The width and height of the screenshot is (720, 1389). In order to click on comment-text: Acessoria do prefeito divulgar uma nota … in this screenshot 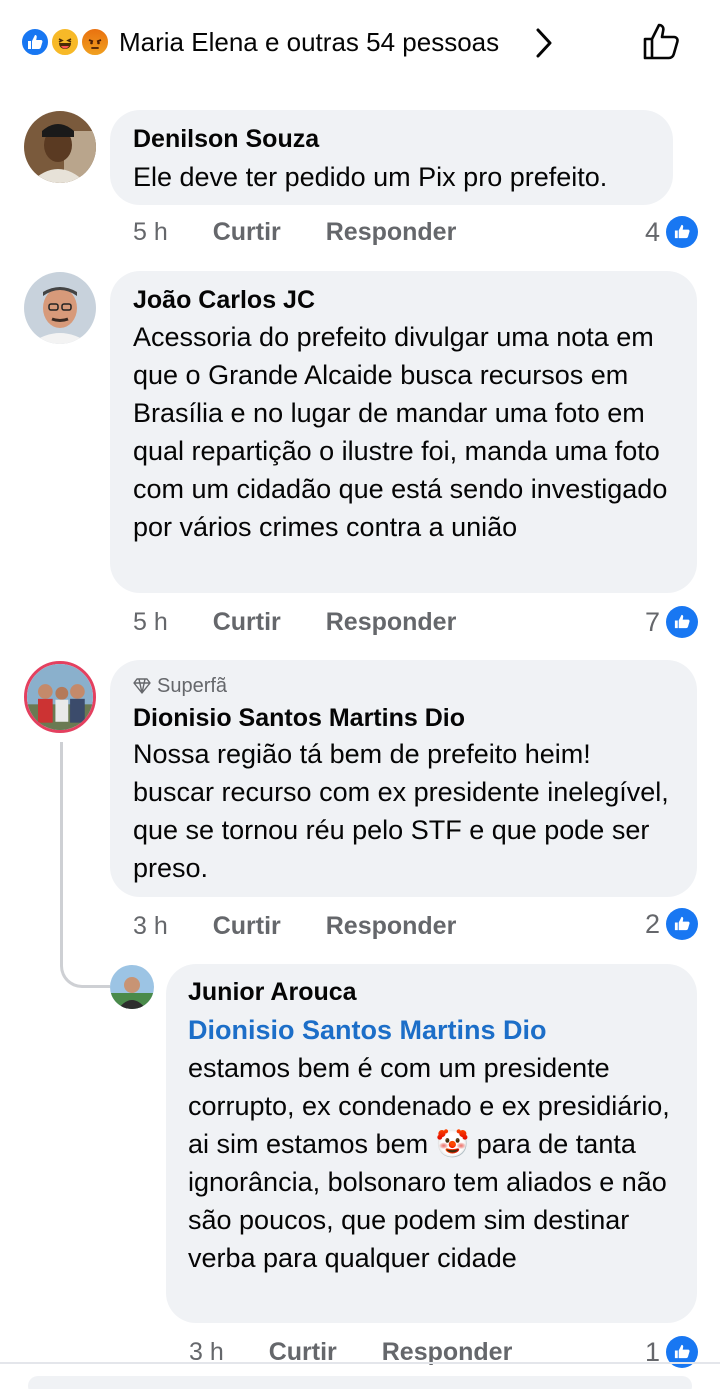, I will do `click(400, 432)`.